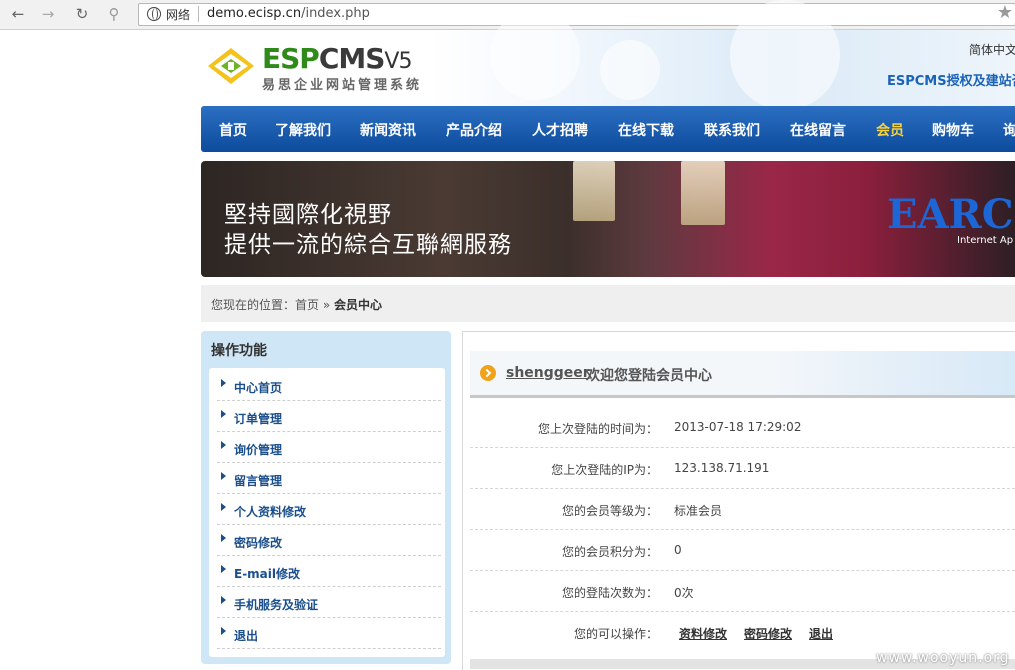  What do you see at coordinates (818, 130) in the screenshot?
I see `nav-item-guestbook: 在线留言` at bounding box center [818, 130].